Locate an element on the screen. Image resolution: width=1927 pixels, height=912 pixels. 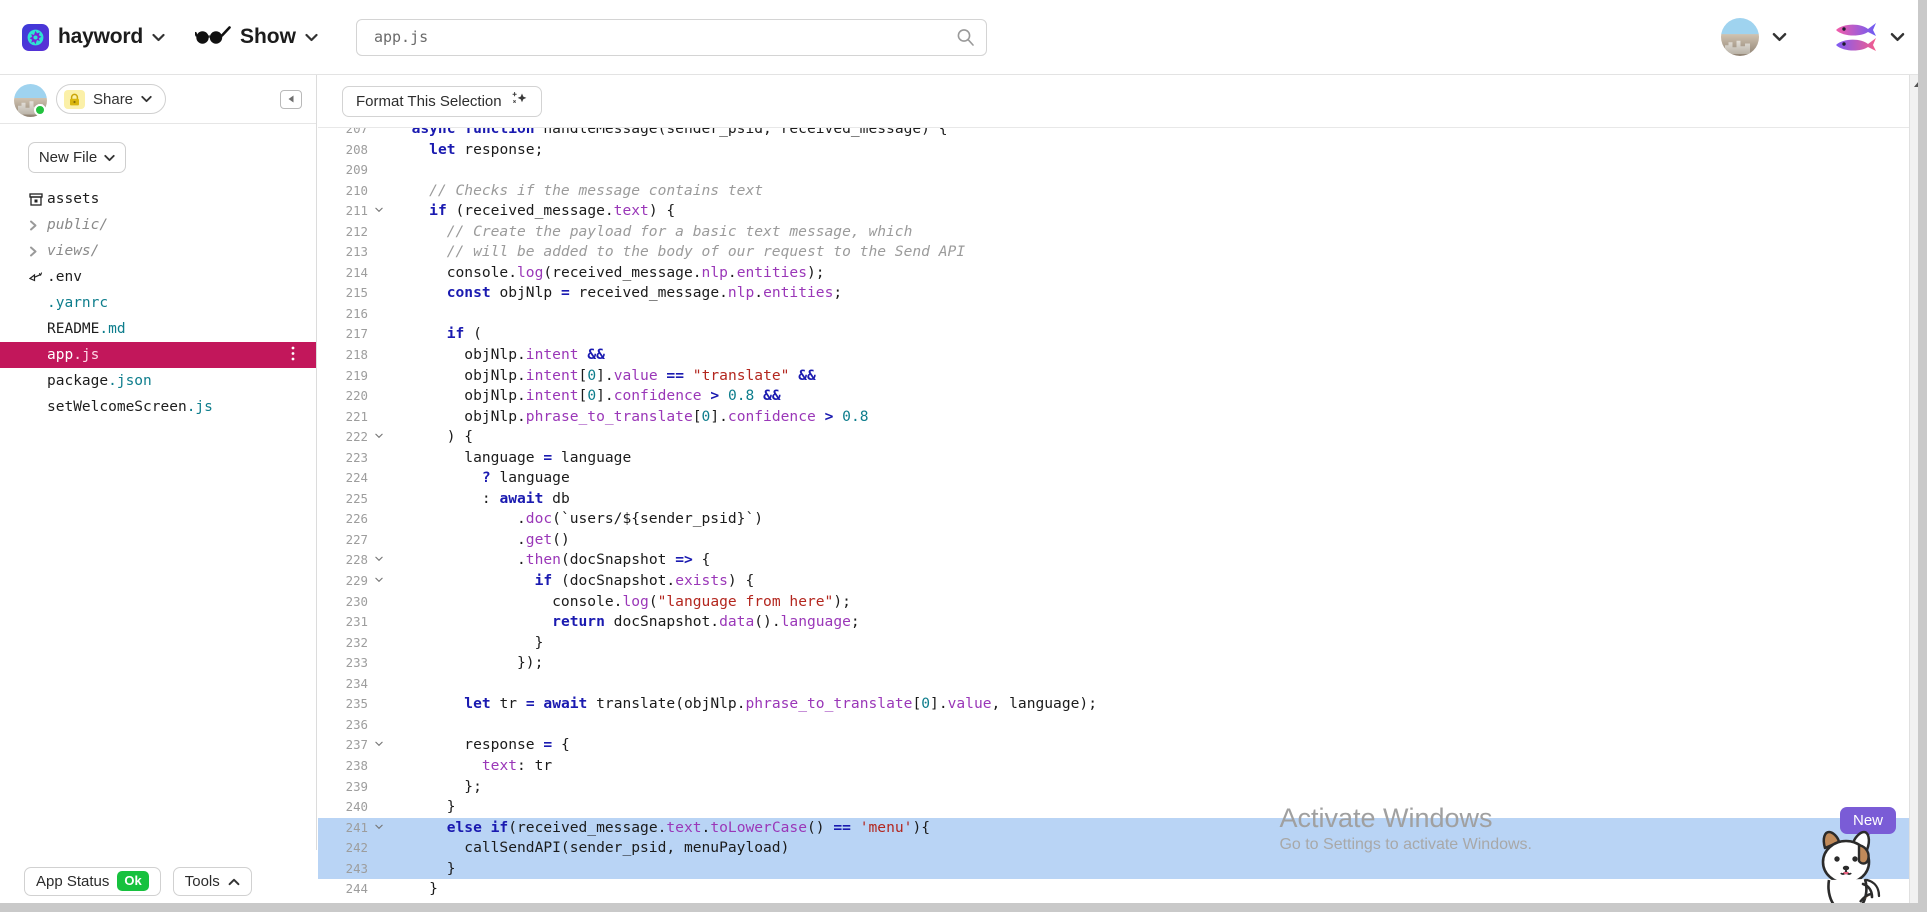
share-label: Share is located at coordinates (113, 99).